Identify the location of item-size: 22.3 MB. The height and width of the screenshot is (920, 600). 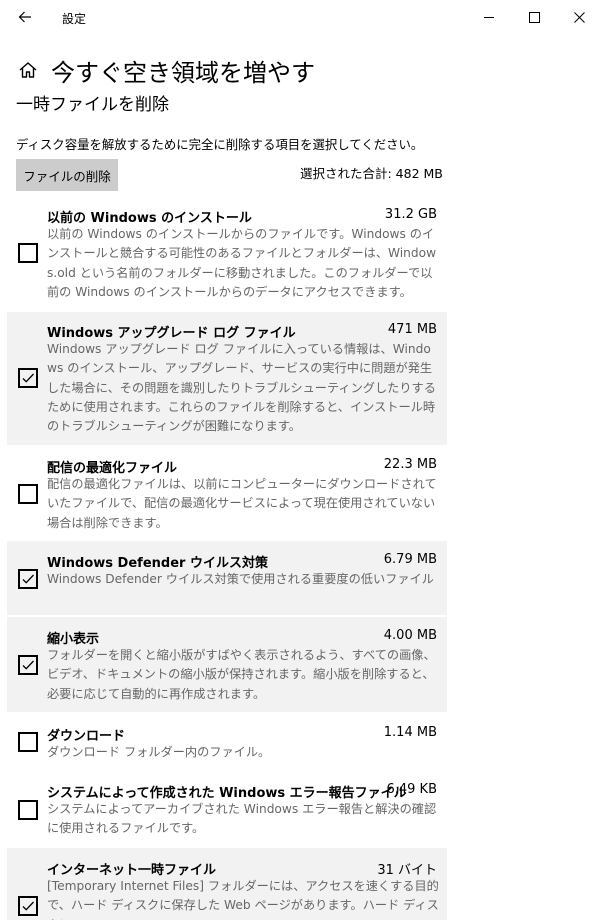
(410, 464).